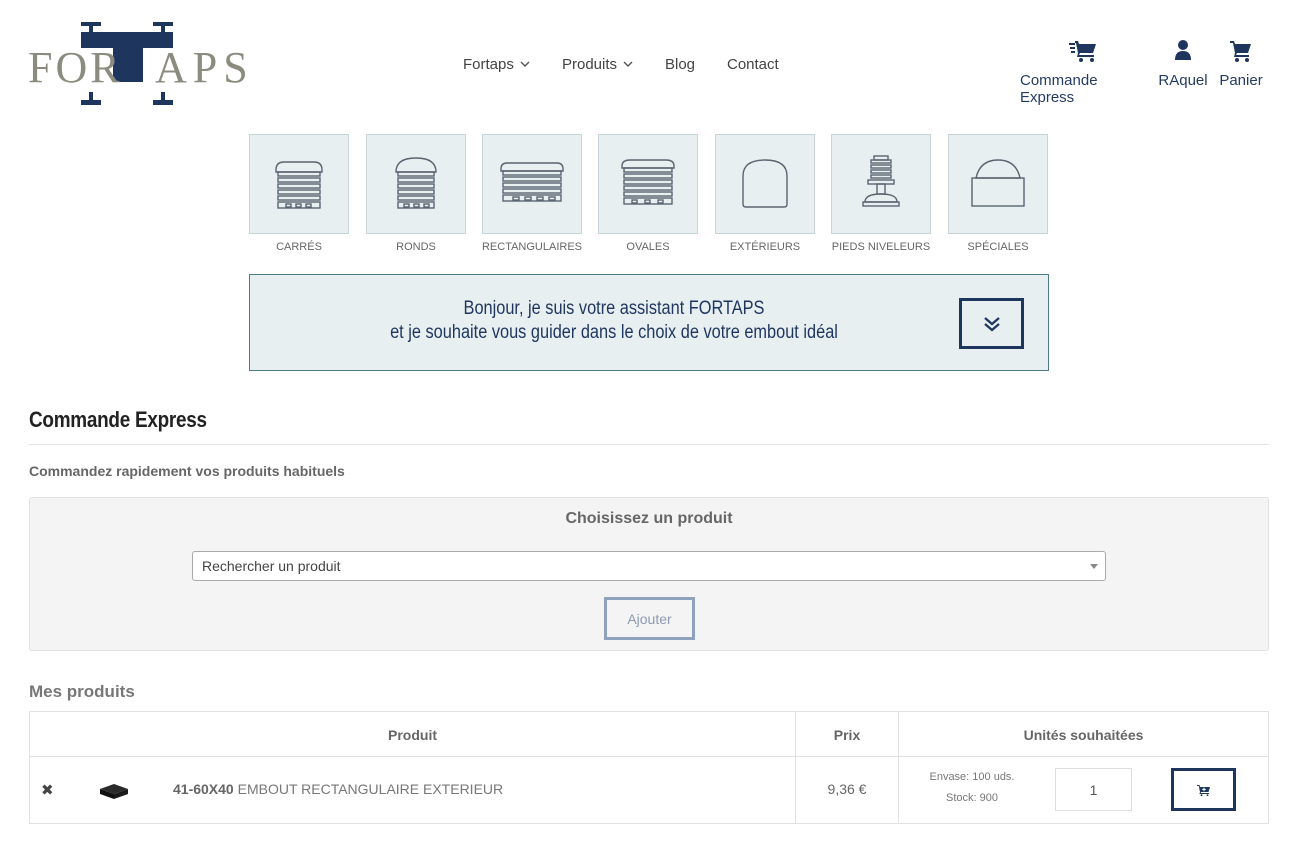 The width and height of the screenshot is (1299, 844). I want to click on category-pieds-niveleurs: PIEDS NIVELEURS, so click(881, 193).